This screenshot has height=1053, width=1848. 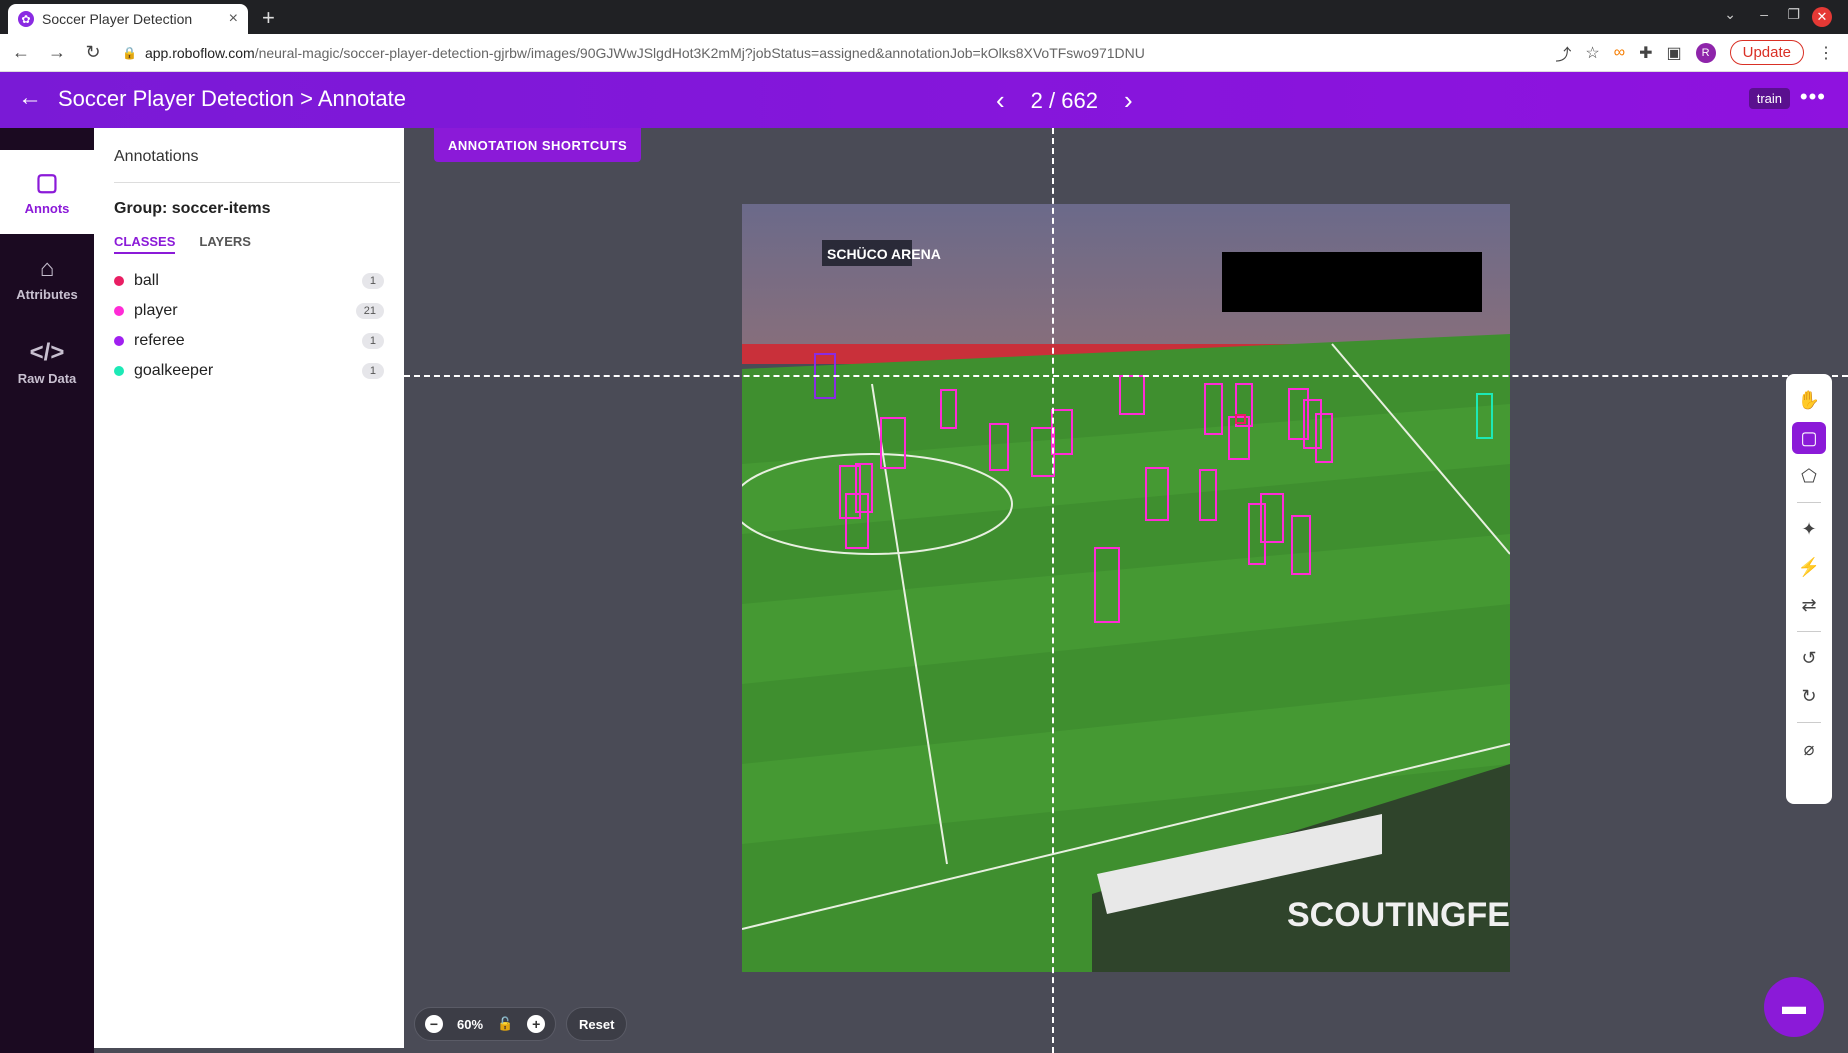 I want to click on class-row-player: player 21, so click(x=249, y=311).